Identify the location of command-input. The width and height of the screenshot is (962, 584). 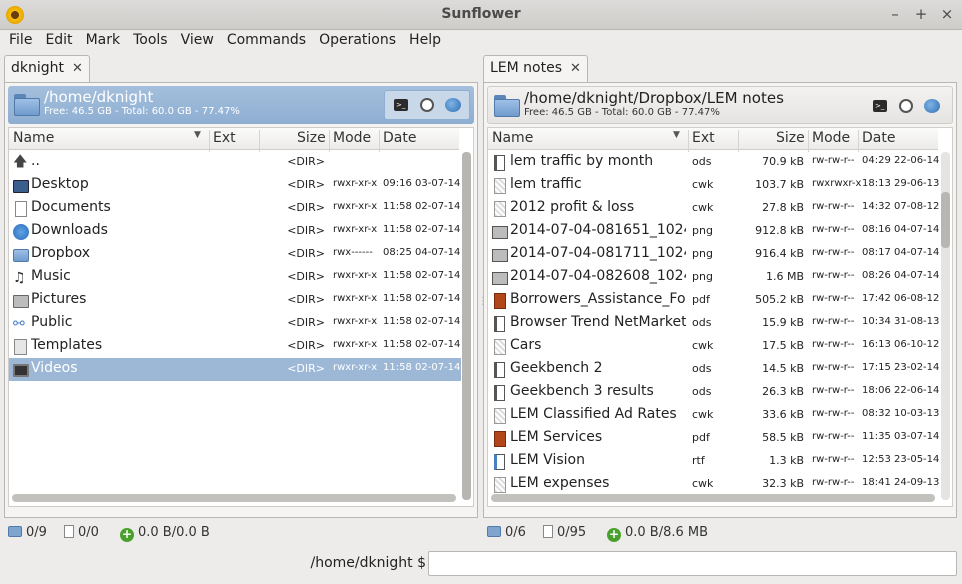
(692, 563).